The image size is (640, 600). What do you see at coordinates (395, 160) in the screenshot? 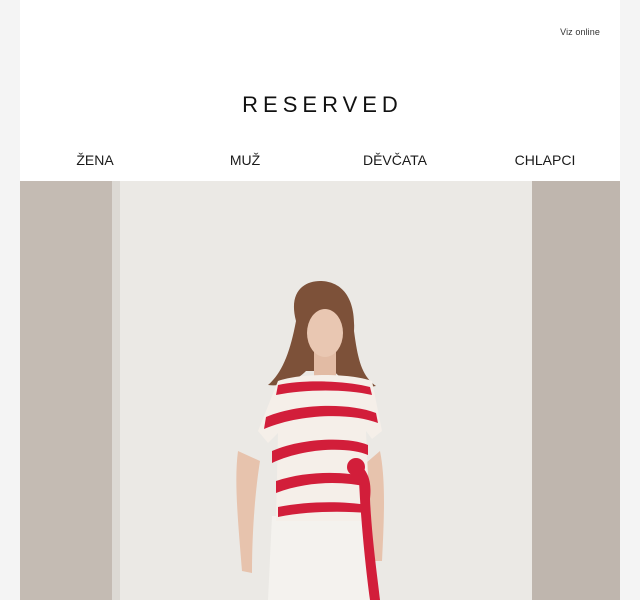
I see `nav-item-devcata: DĚVČATA` at bounding box center [395, 160].